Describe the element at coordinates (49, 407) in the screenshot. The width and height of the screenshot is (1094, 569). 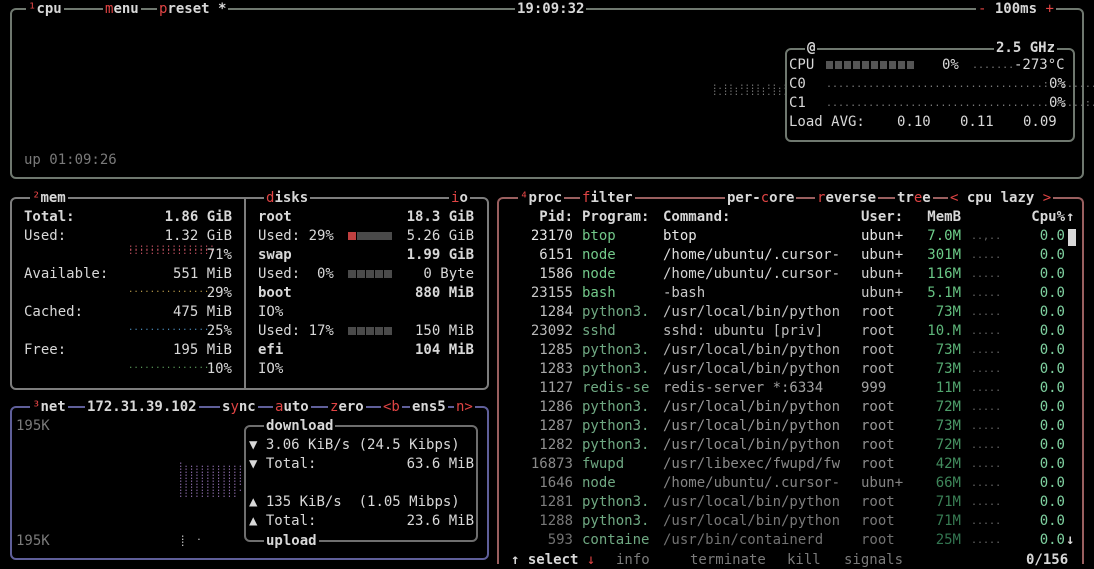
I see `net-title: ³net` at that location.